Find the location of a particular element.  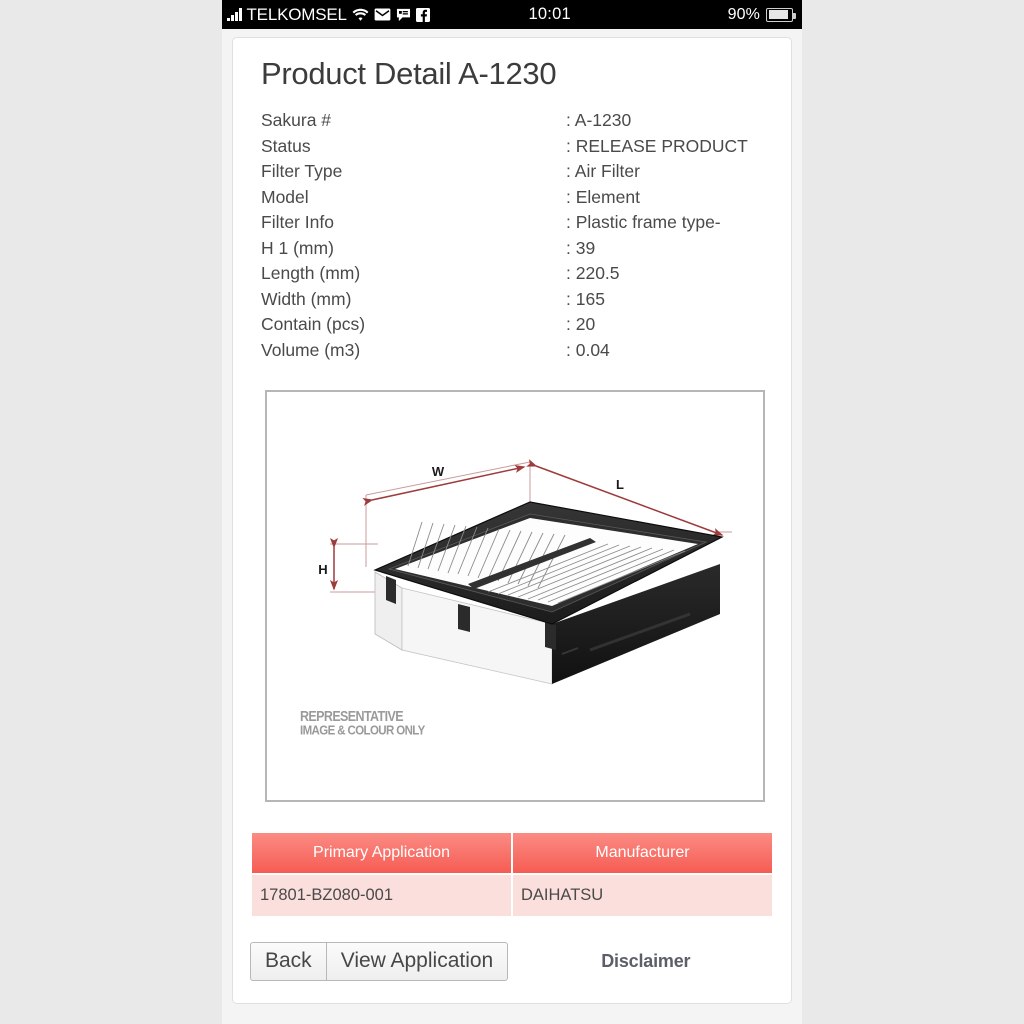

messenger-icon is located at coordinates (403, 15).